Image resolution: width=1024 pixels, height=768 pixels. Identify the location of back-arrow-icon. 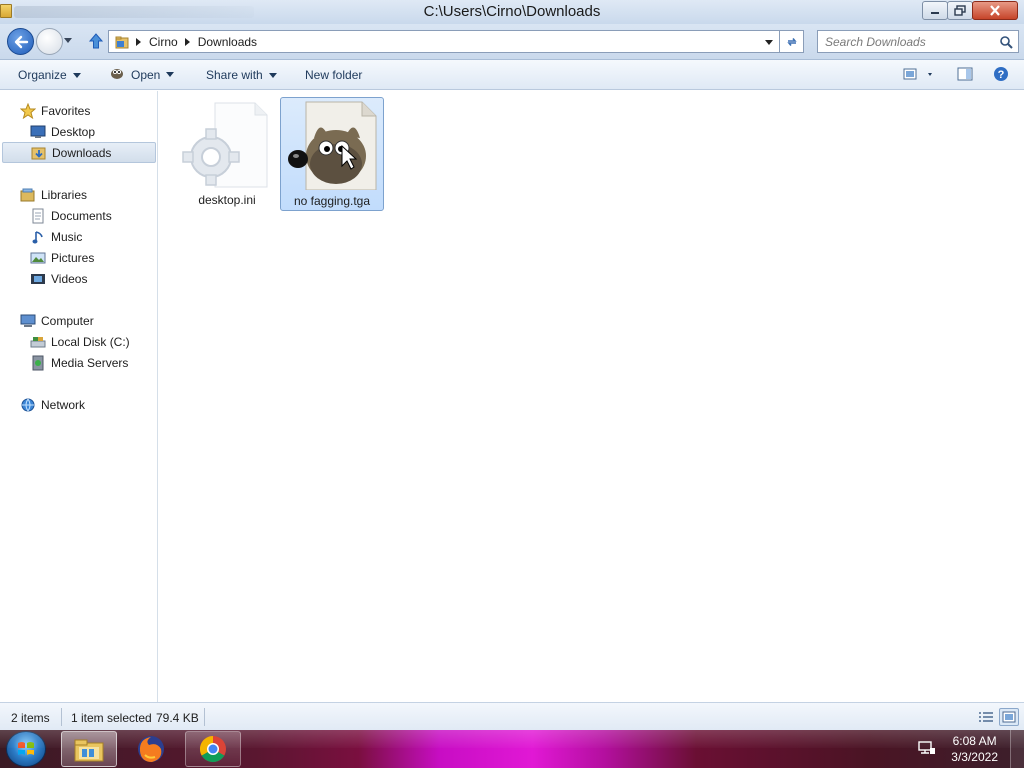
(21, 41).